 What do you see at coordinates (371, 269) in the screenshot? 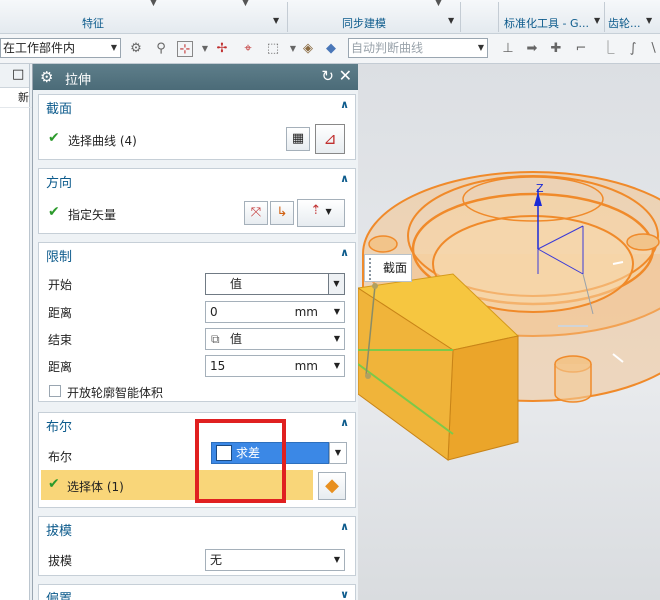
I see `drag-handle-icon` at bounding box center [371, 269].